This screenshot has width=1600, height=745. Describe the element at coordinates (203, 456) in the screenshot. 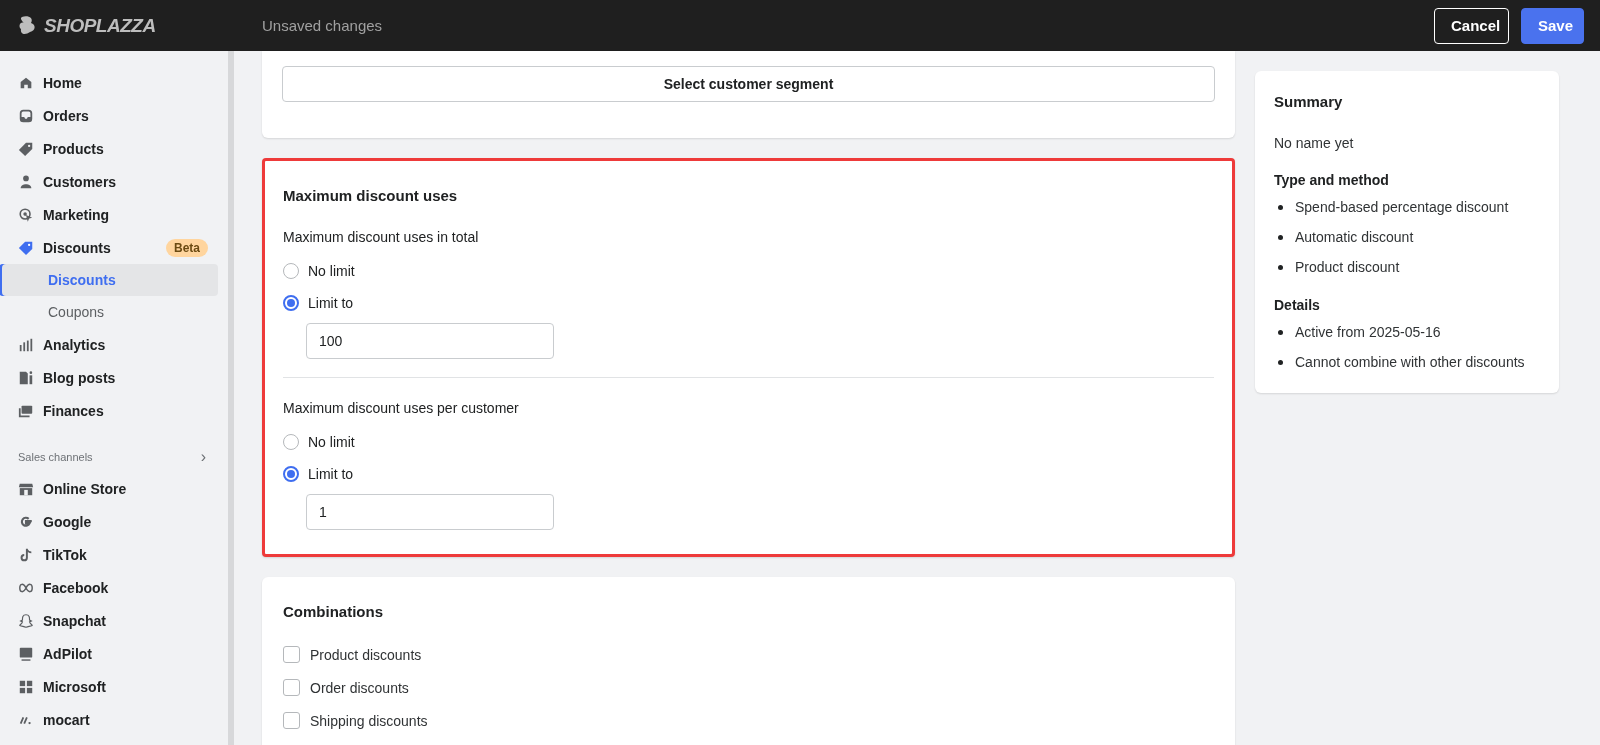

I see `chevron-icon: ›` at that location.